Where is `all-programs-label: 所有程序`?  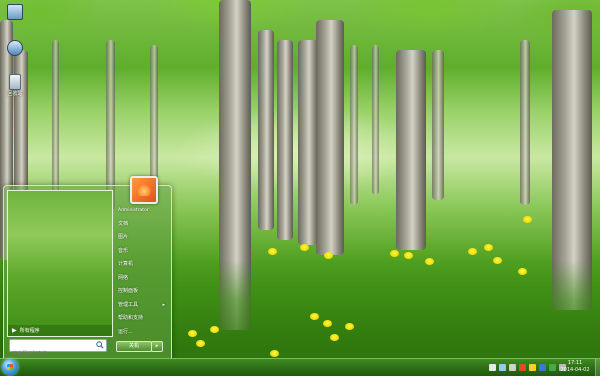
all-programs-label: 所有程序 is located at coordinates (29, 331).